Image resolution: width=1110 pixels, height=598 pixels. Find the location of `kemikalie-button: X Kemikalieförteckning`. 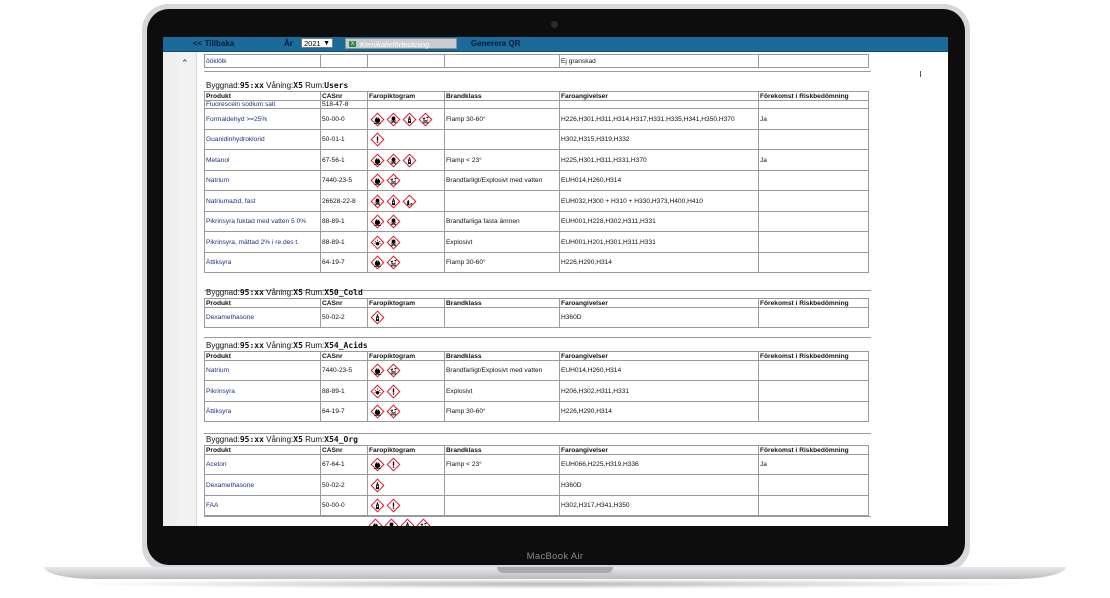

kemikalie-button: X Kemikalieförteckning is located at coordinates (401, 43).